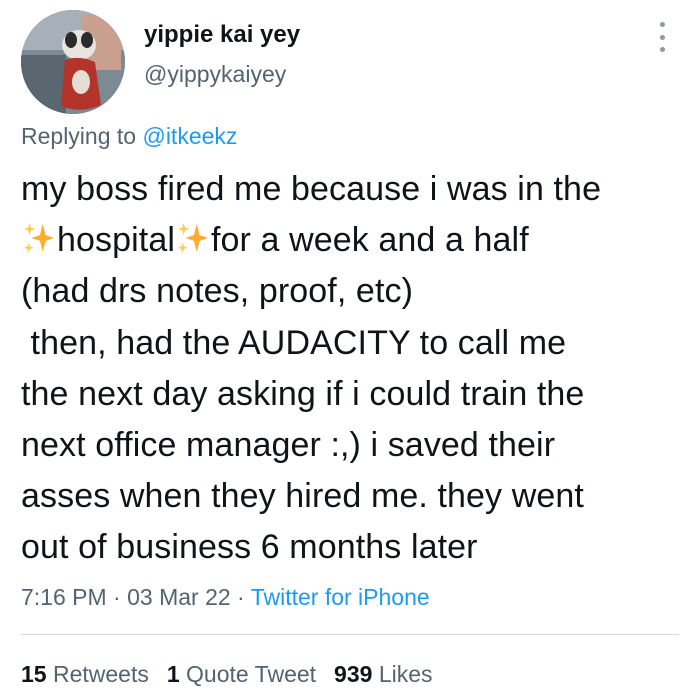 This screenshot has width=700, height=694. I want to click on likes-label: Likes, so click(405, 674).